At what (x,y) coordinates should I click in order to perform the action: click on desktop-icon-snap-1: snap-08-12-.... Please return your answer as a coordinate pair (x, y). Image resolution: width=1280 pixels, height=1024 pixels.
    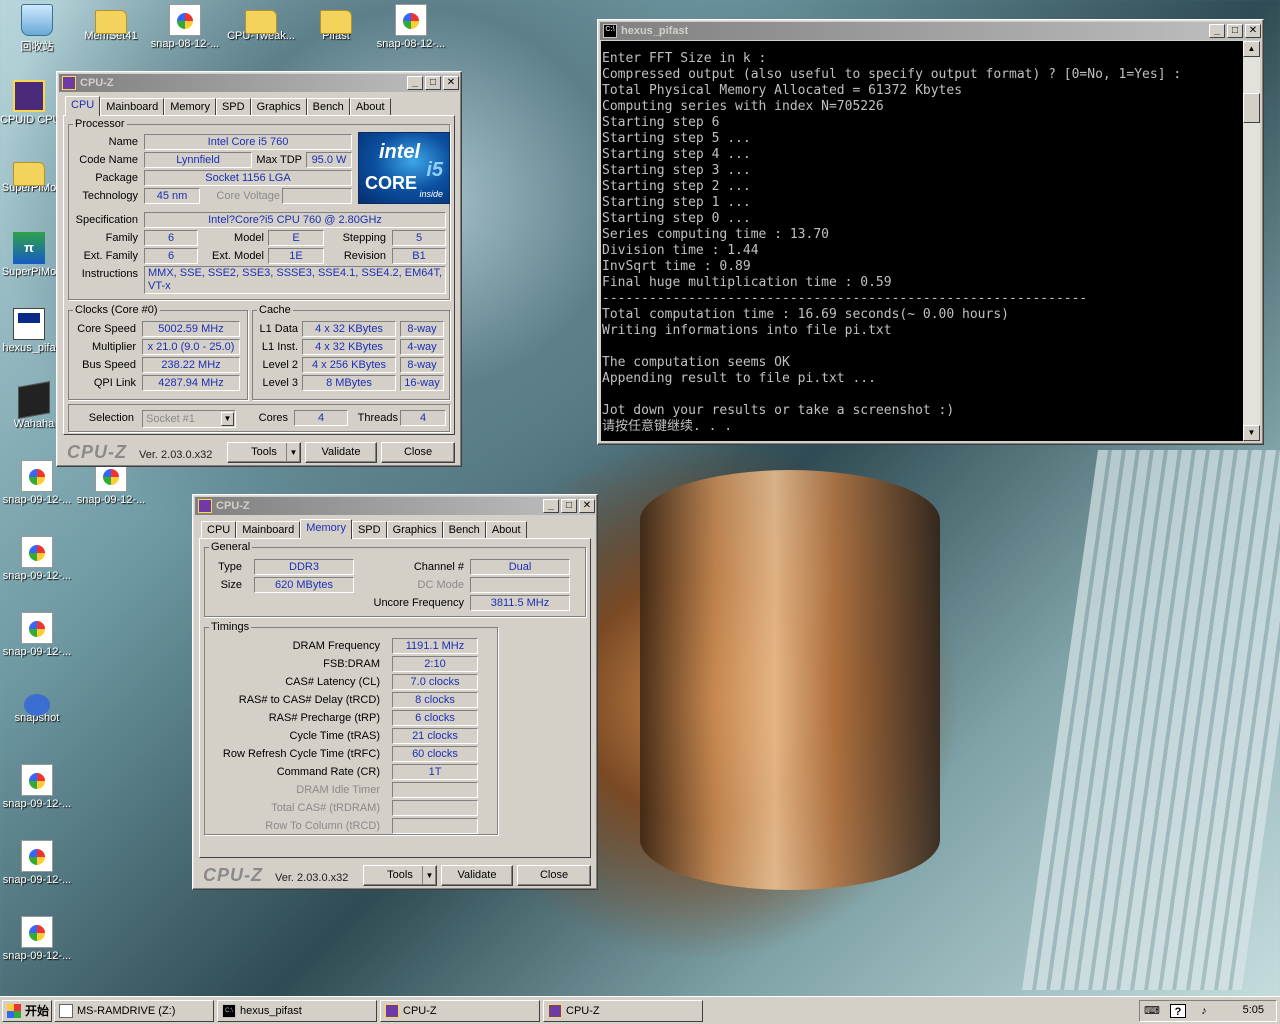
    Looking at the image, I should click on (185, 27).